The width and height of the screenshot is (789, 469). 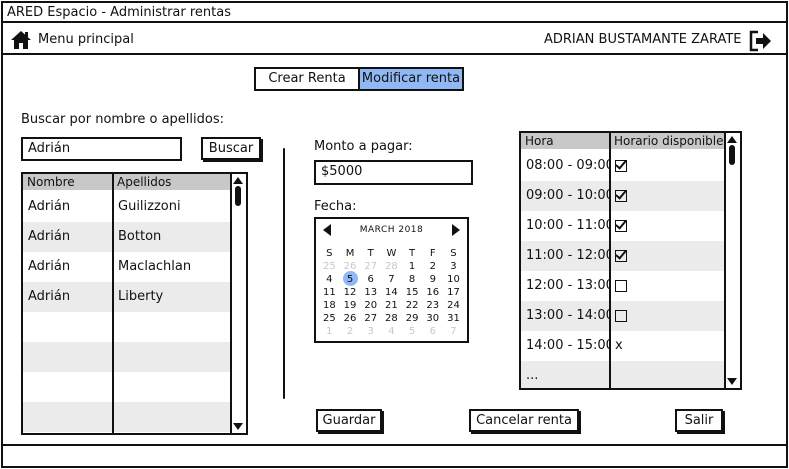 I want to click on calendar-day-selected: 5, so click(x=350, y=278).